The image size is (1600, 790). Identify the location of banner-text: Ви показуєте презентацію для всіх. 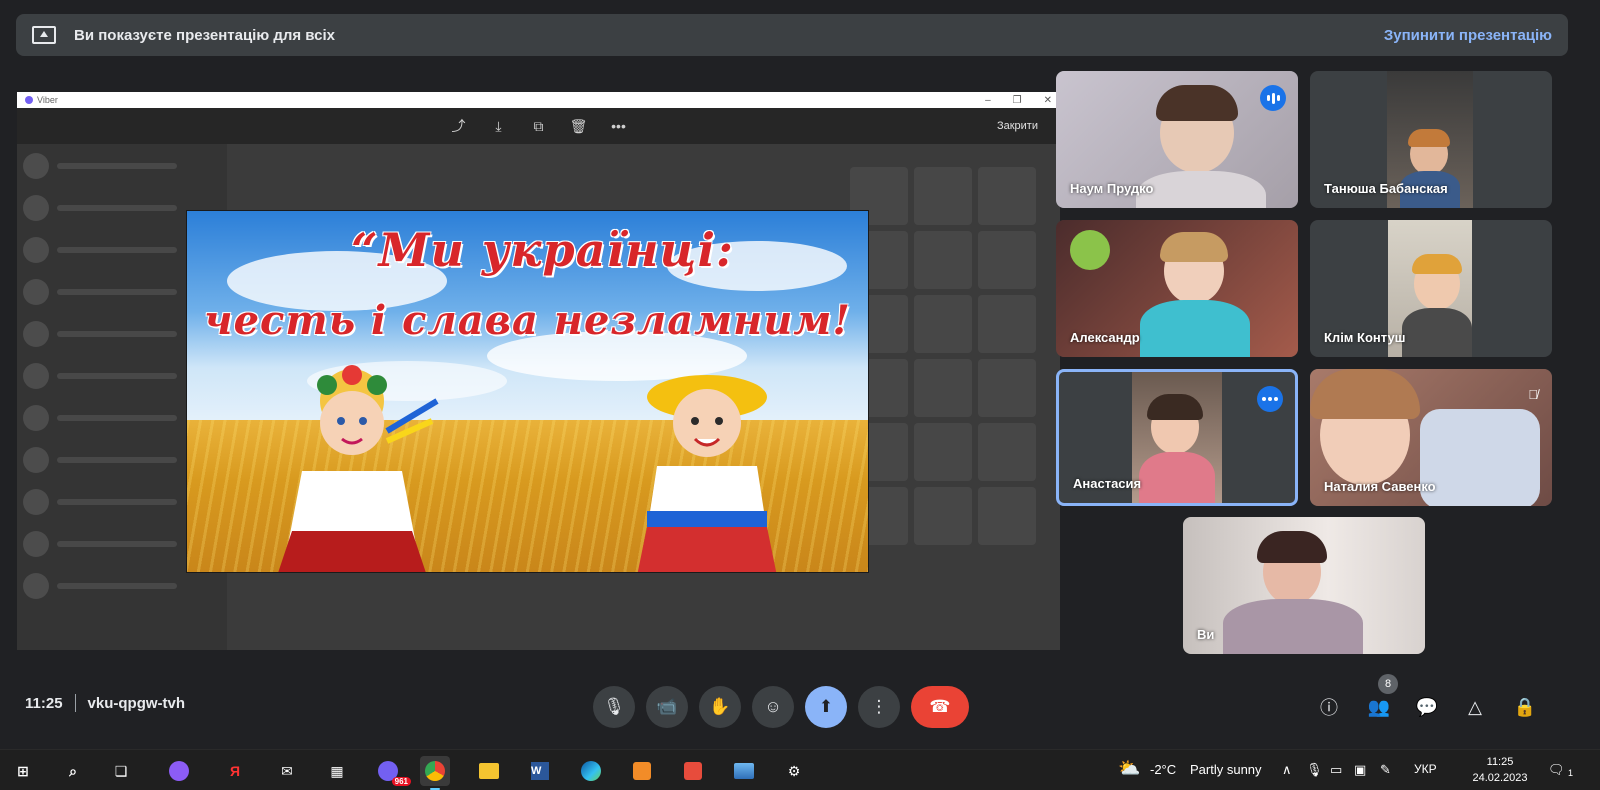
(204, 35).